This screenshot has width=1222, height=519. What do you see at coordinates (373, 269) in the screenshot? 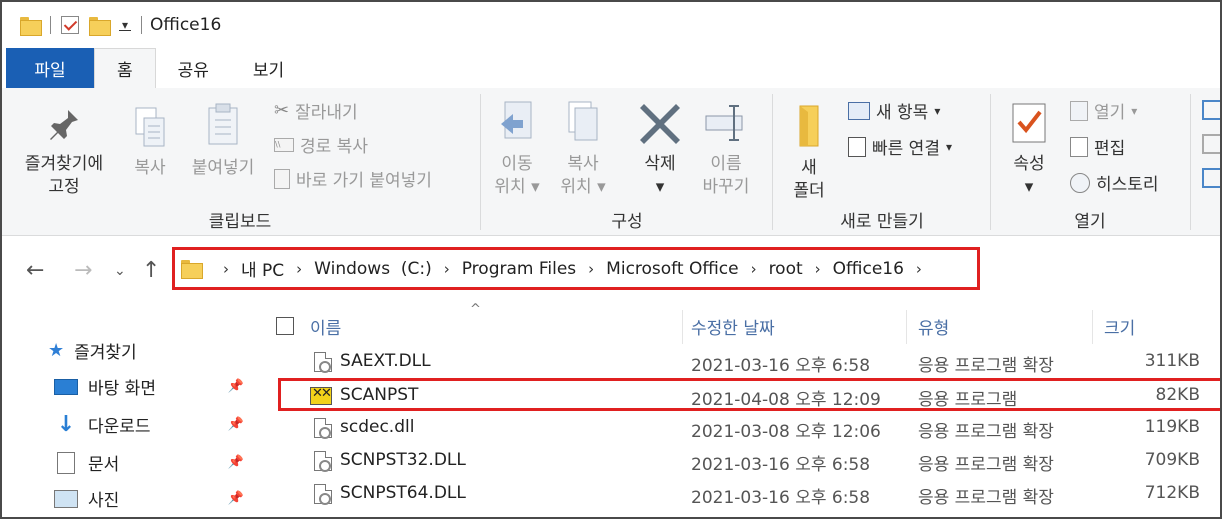
I see `breadcrumb-windows-c: Windows (C:)` at bounding box center [373, 269].